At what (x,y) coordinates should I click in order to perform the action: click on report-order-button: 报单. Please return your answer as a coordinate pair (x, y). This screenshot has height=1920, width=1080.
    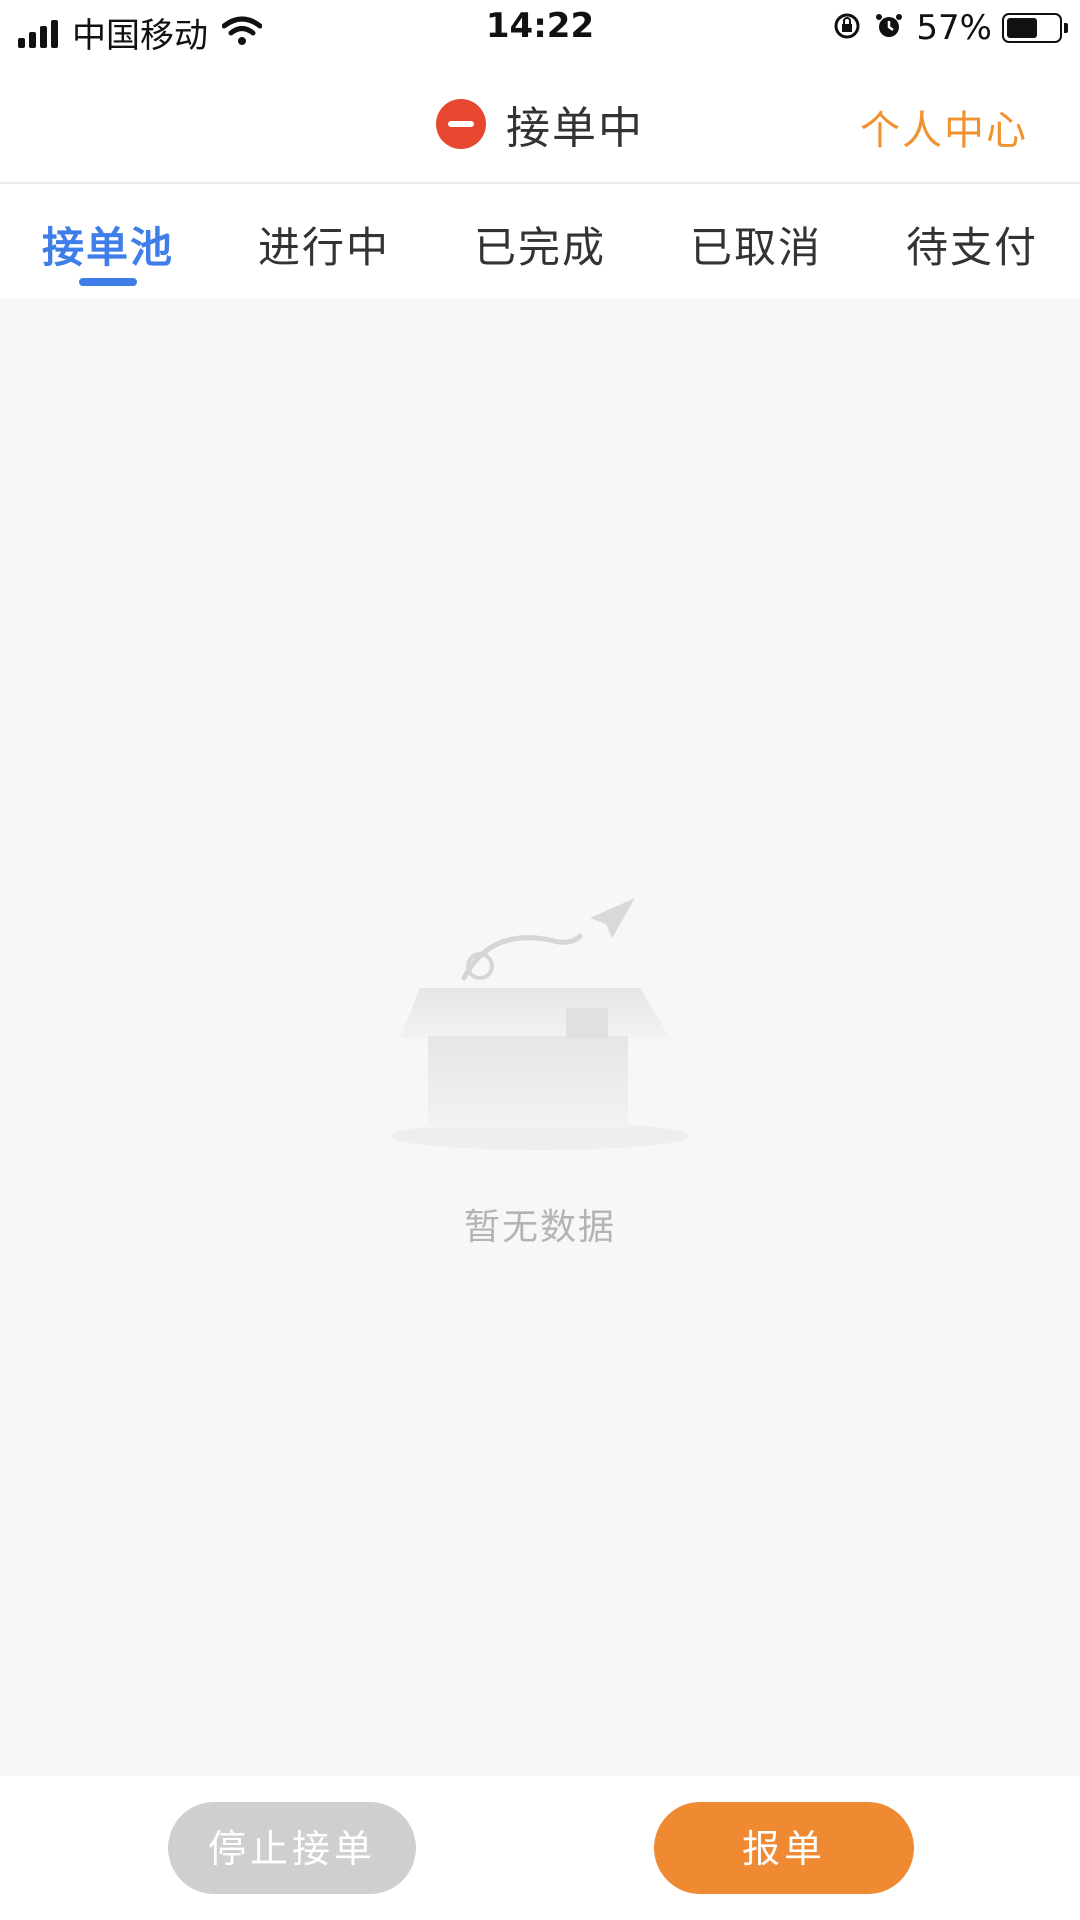
    Looking at the image, I should click on (784, 1848).